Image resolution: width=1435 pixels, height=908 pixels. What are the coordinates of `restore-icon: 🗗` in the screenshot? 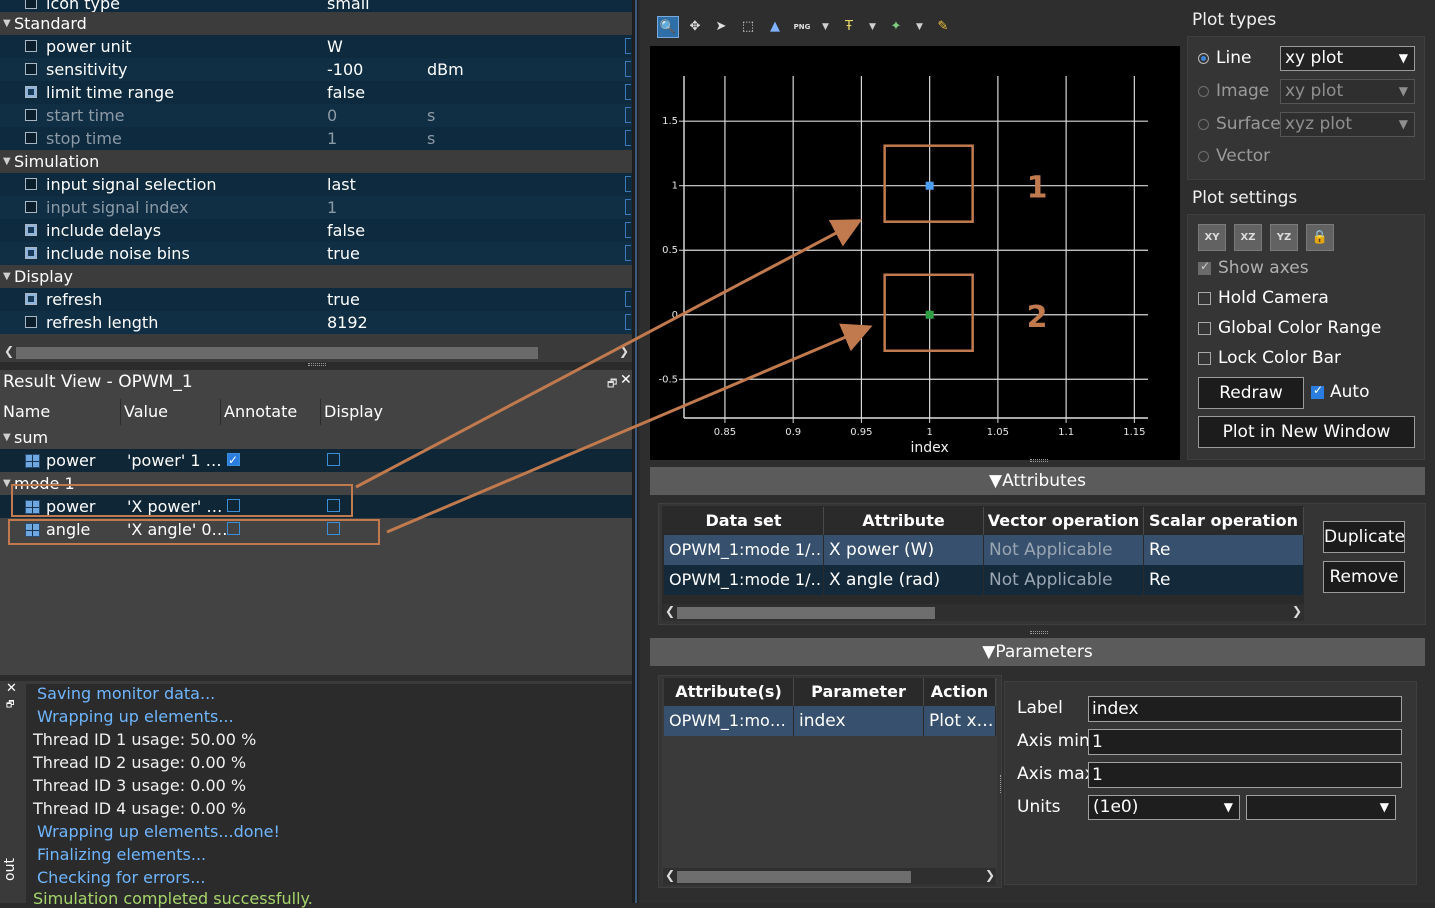 It's located at (10, 705).